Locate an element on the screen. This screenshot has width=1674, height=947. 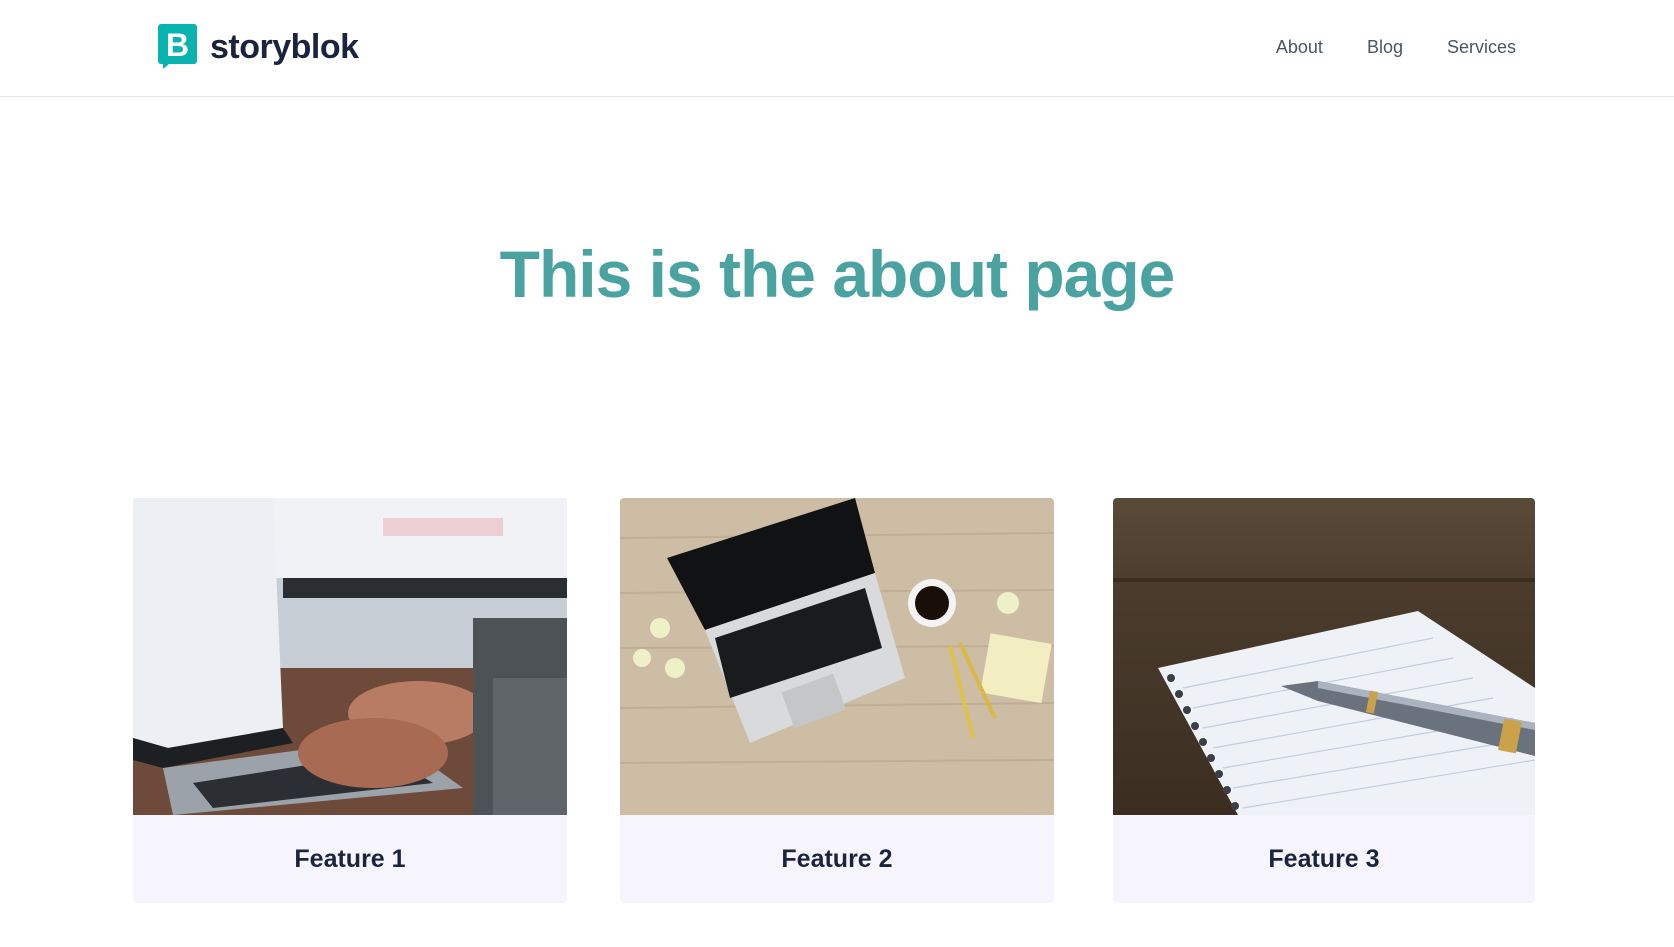
feature-card-2: Feature 2 is located at coordinates (837, 700).